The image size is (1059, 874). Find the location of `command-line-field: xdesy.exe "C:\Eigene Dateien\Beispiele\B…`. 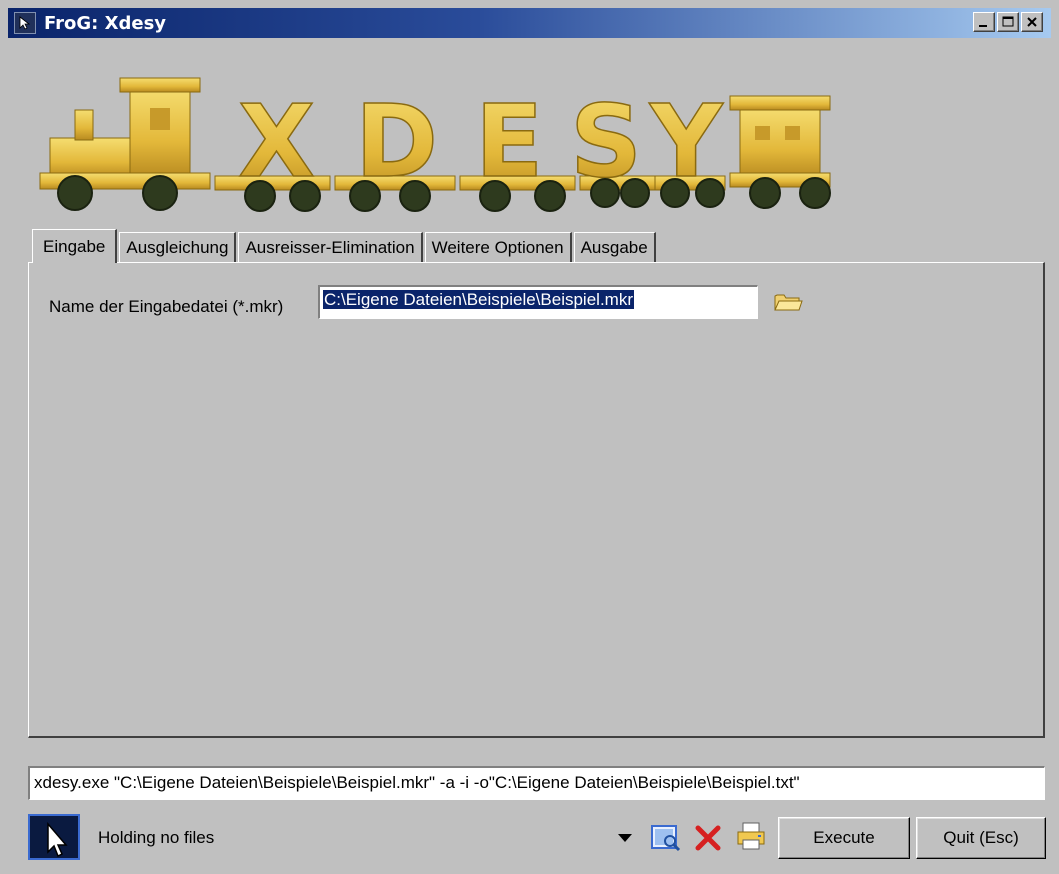

command-line-field: xdesy.exe "C:\Eigene Dateien\Beispiele\B… is located at coordinates (536, 783).